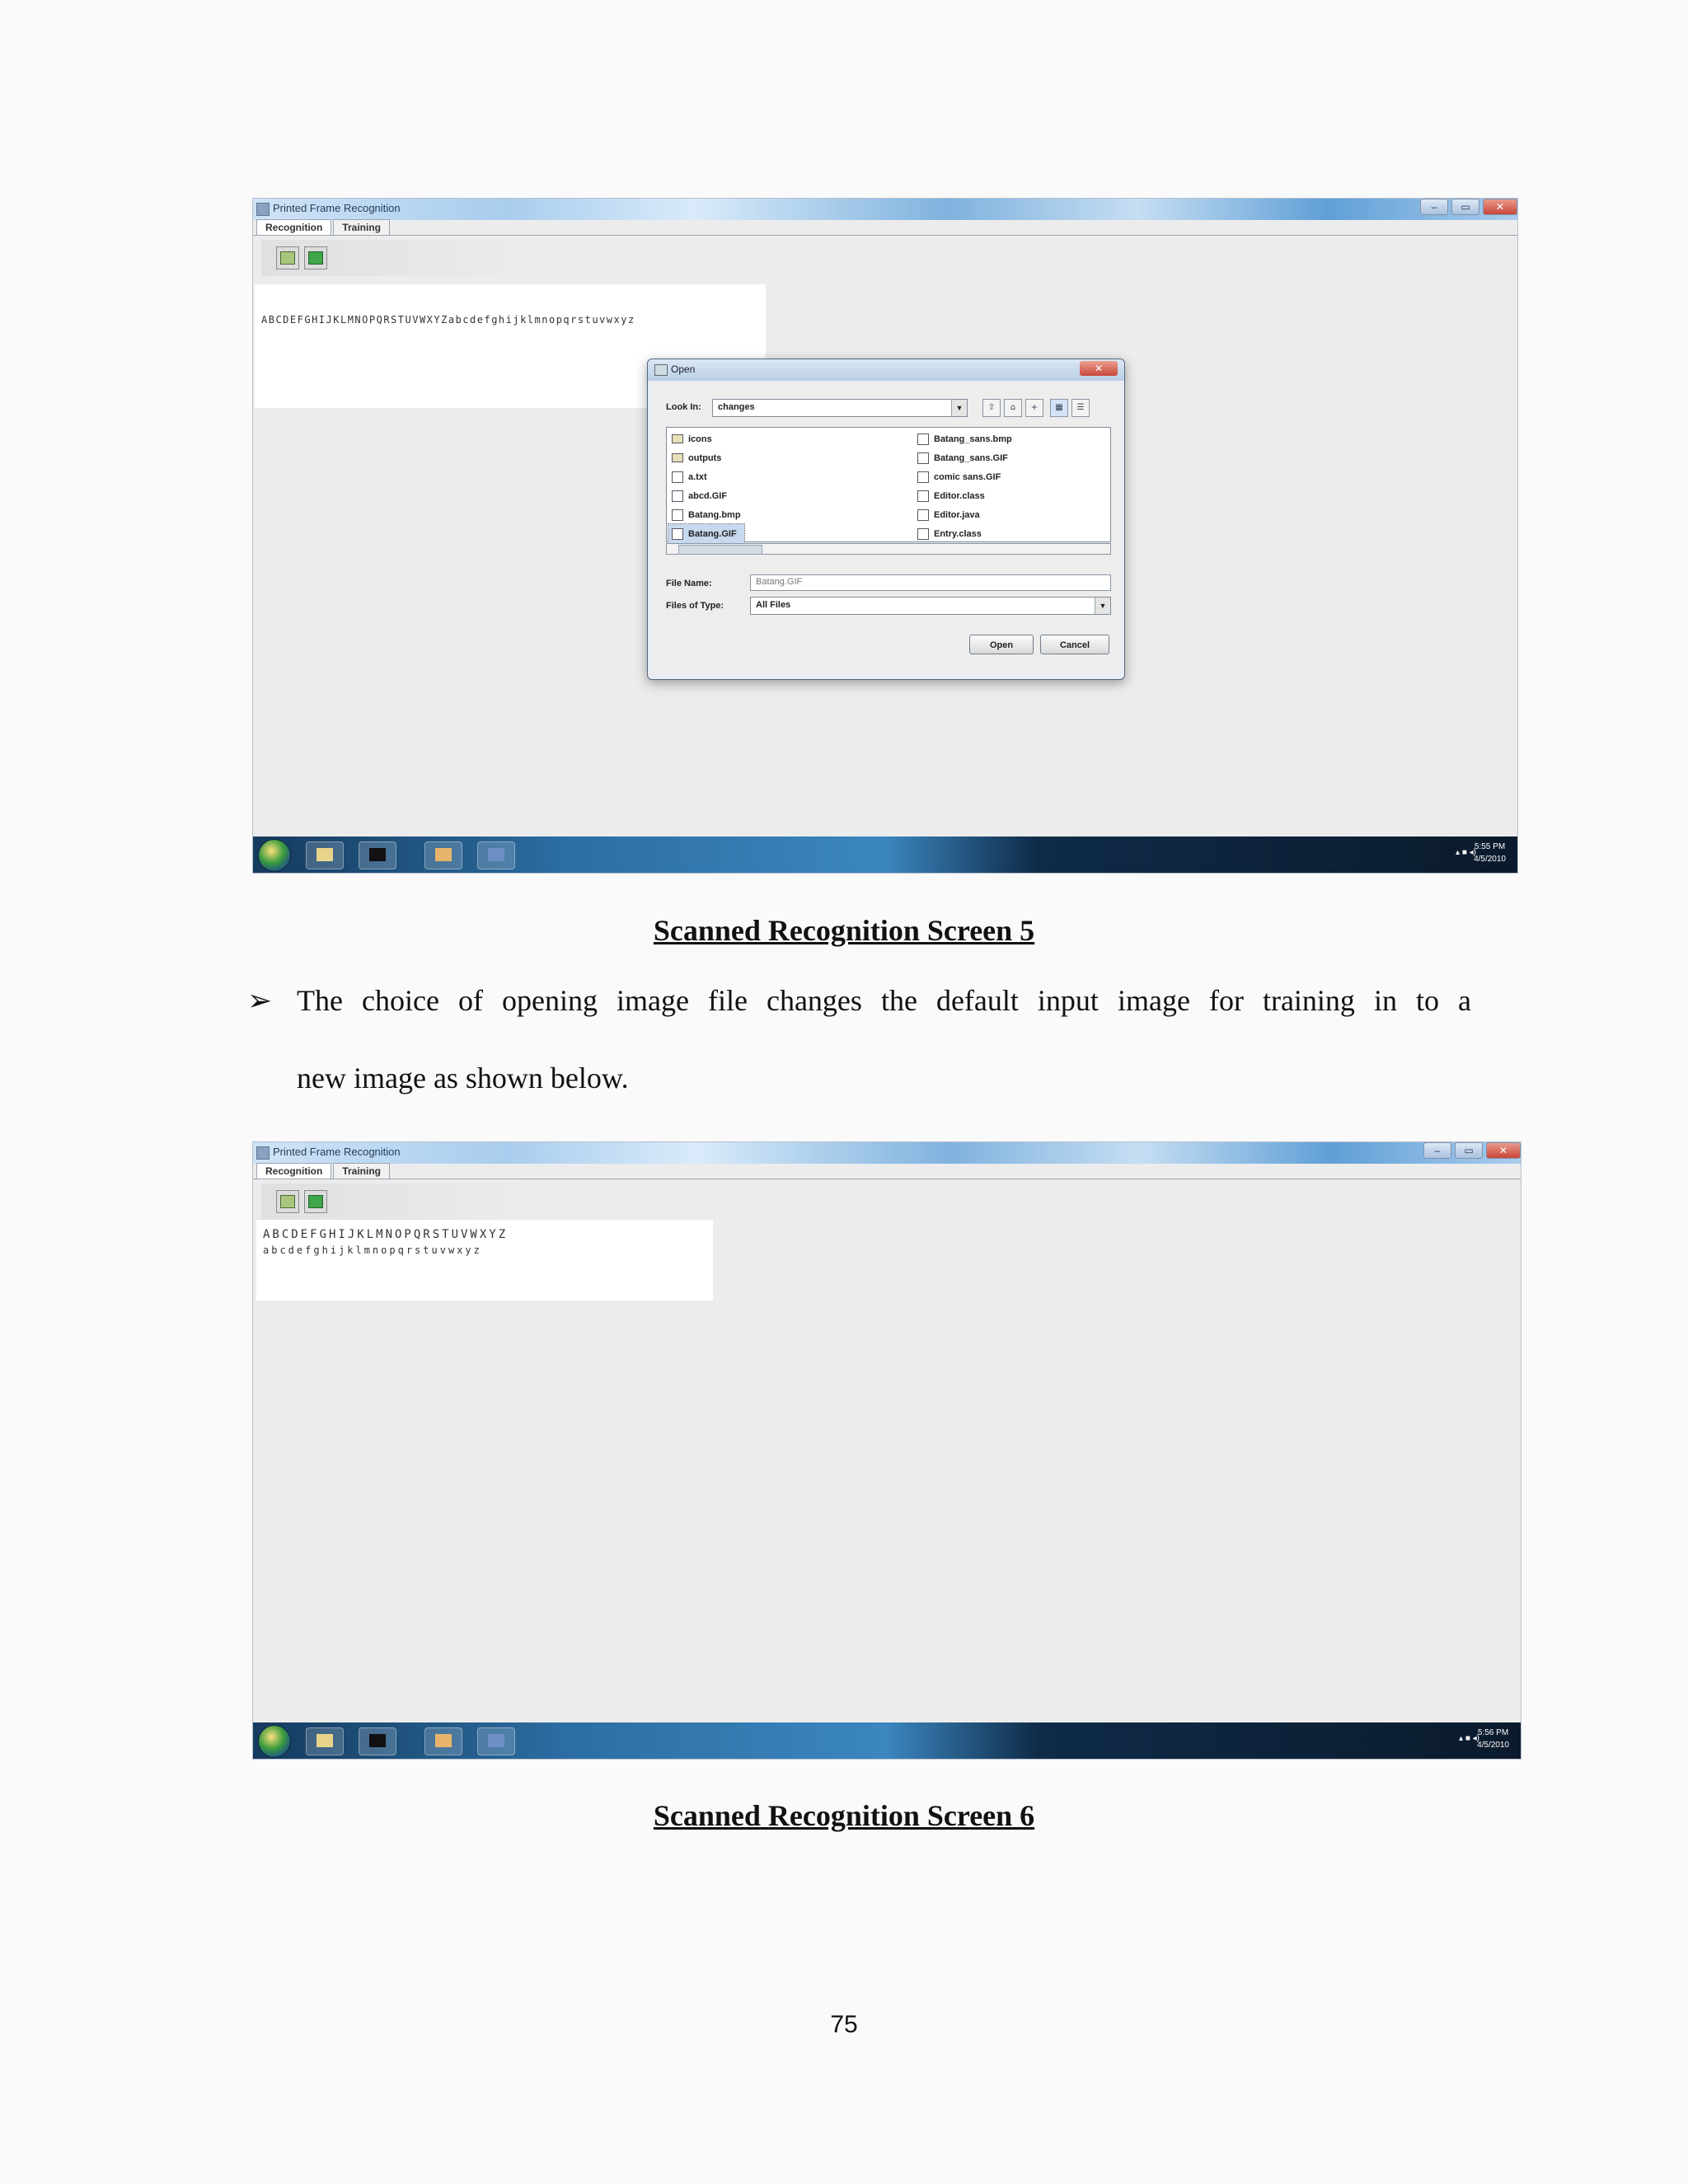  What do you see at coordinates (844, 1815) in the screenshot?
I see `caption-screen-6: Scanned Recognition Screen 6` at bounding box center [844, 1815].